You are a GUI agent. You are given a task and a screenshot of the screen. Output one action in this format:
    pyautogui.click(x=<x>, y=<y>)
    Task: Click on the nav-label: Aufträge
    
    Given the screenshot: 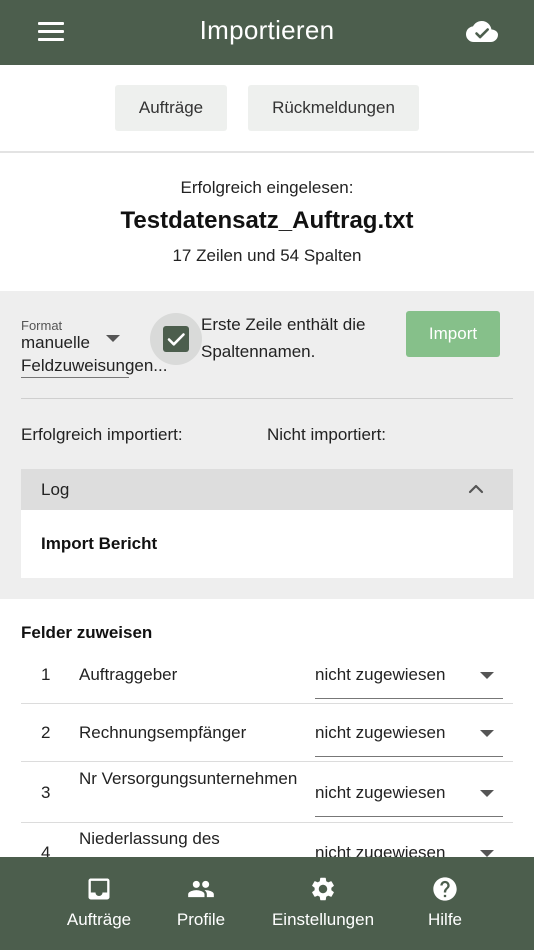 What is the action you would take?
    pyautogui.click(x=99, y=919)
    